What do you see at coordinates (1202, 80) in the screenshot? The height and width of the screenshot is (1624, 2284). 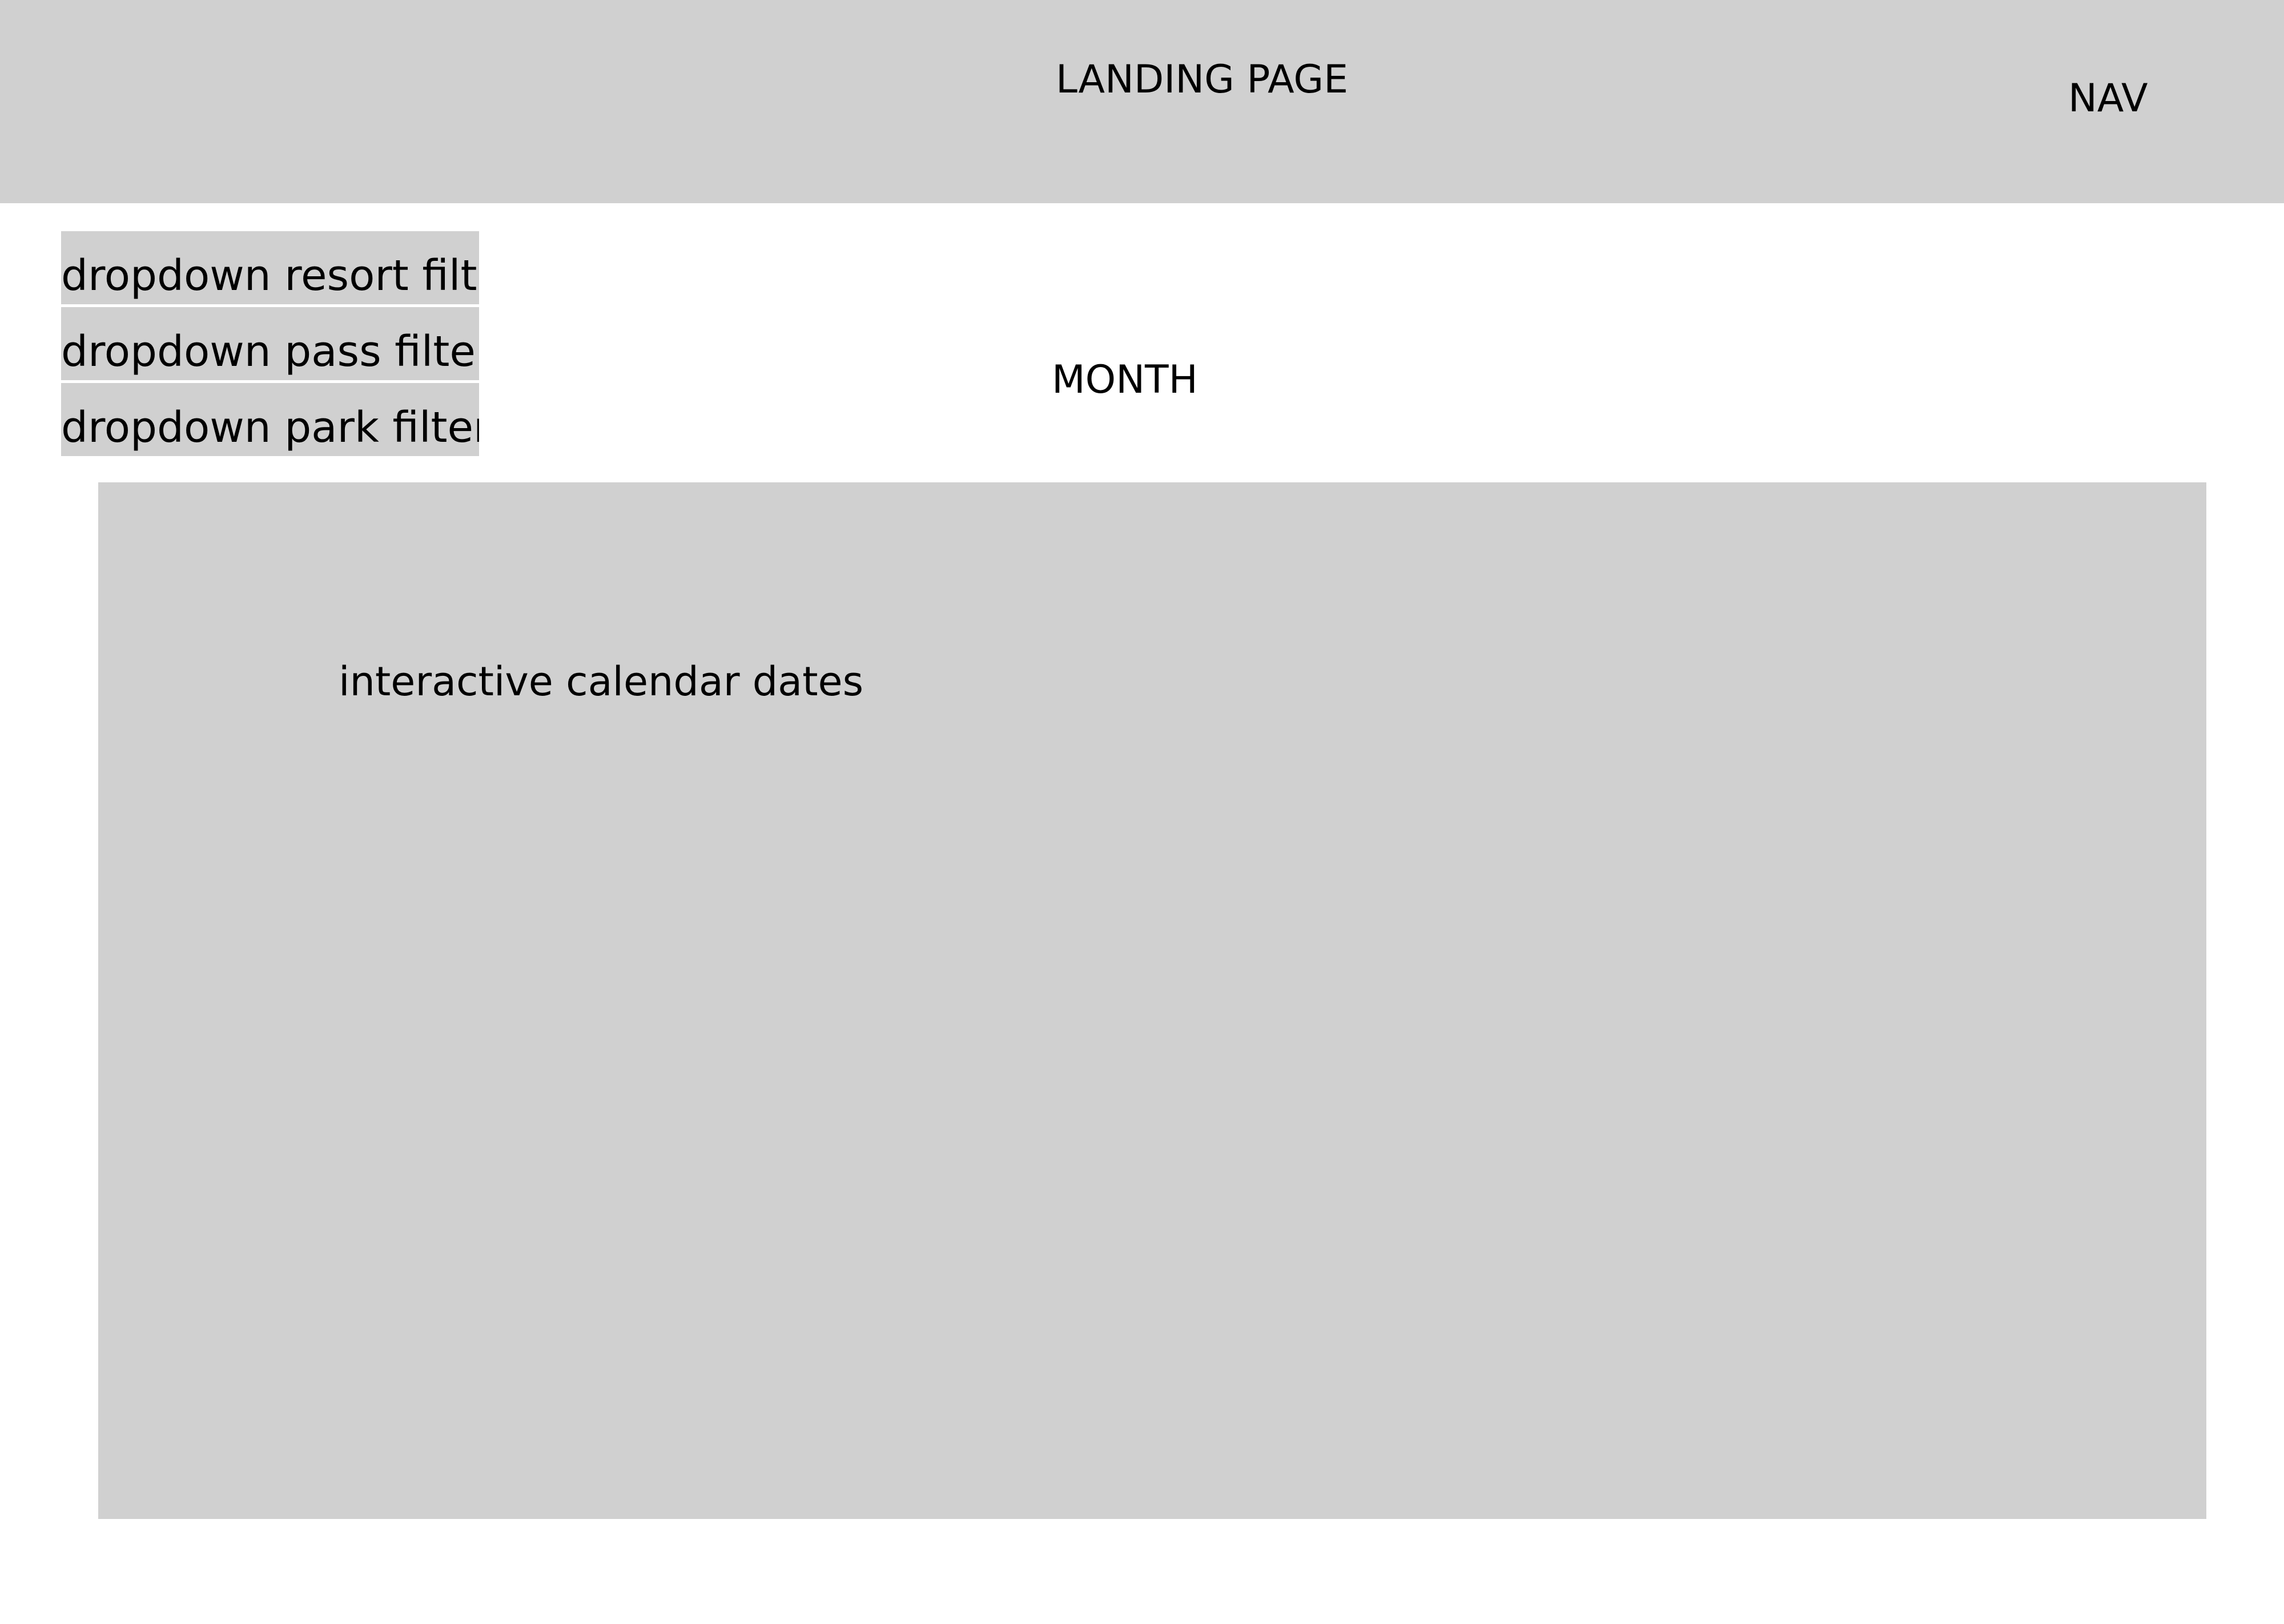 I see `page-title: LANDING PAGE` at bounding box center [1202, 80].